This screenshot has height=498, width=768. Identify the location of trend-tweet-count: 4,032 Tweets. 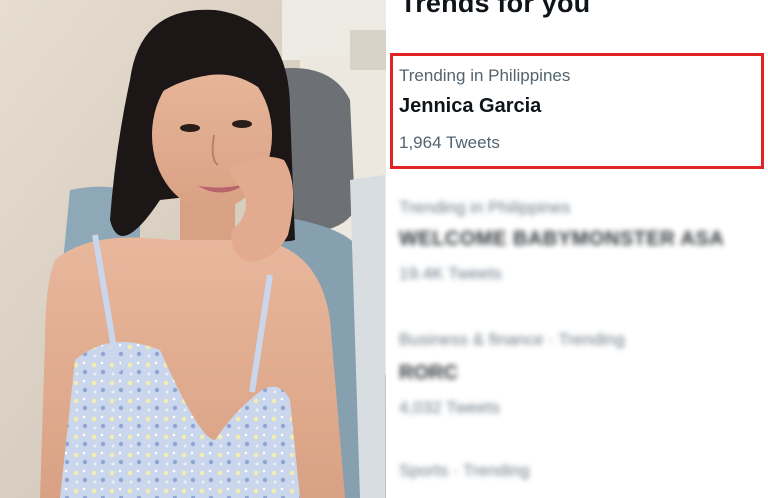
(449, 407).